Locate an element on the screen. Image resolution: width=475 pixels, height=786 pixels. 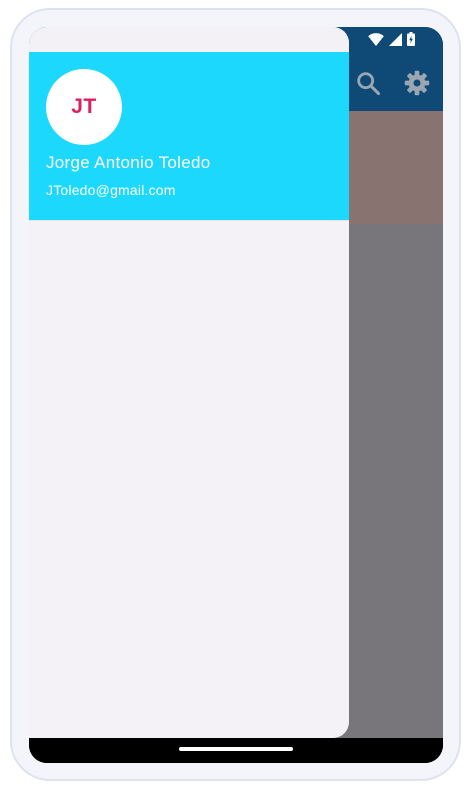
search-icon is located at coordinates (368, 83).